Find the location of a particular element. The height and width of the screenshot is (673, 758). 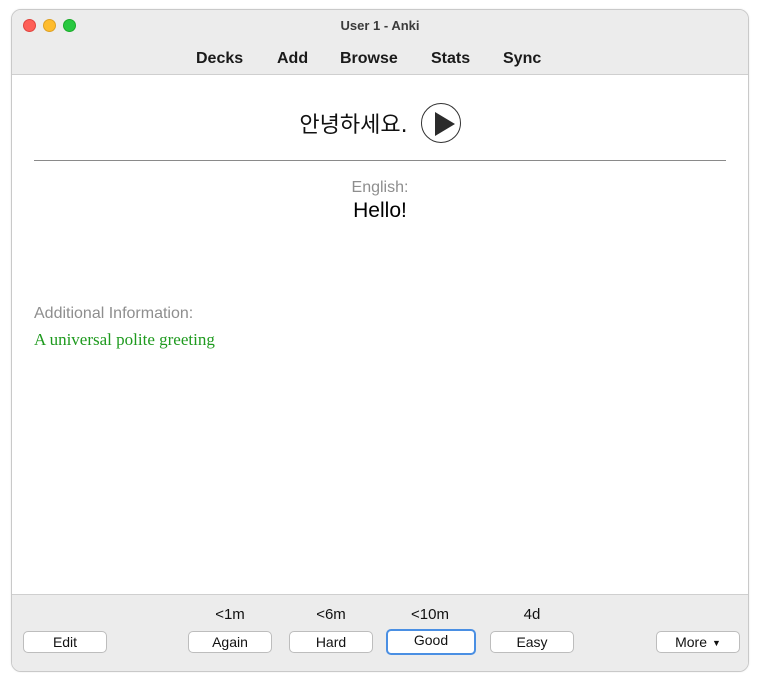

english-value: Hello! is located at coordinates (380, 210).